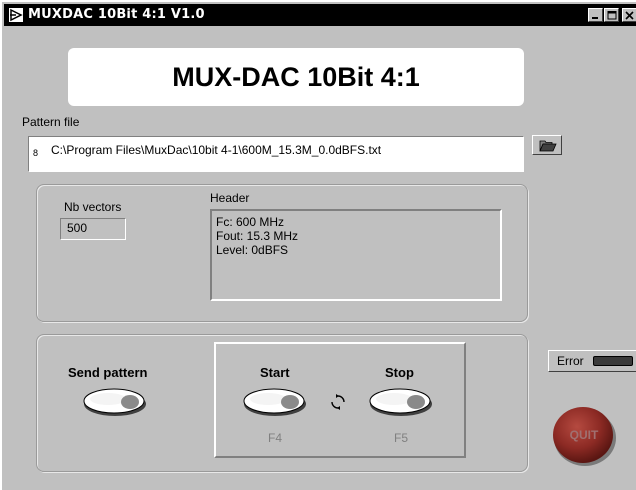  What do you see at coordinates (230, 198) in the screenshot?
I see `header-label: Header` at bounding box center [230, 198].